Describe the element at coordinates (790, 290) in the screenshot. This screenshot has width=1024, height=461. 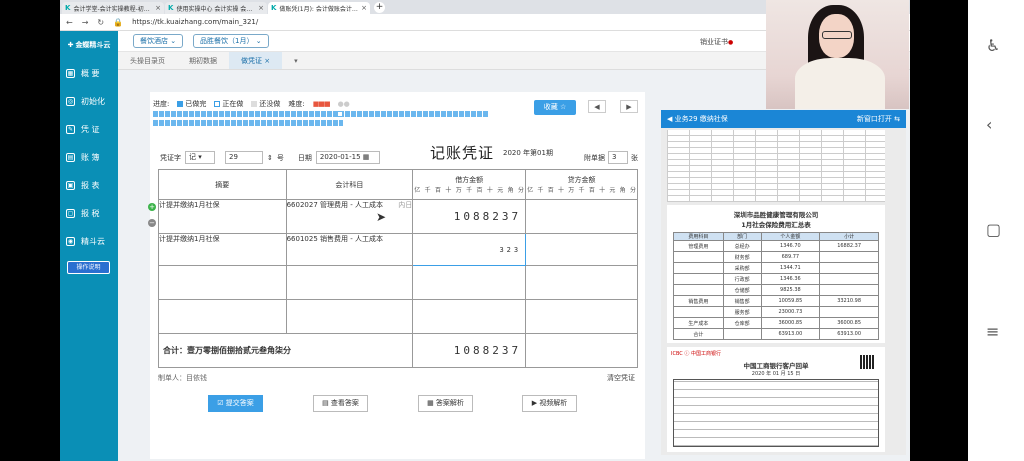
I see `summary-sheet-cell: 9825.38` at that location.